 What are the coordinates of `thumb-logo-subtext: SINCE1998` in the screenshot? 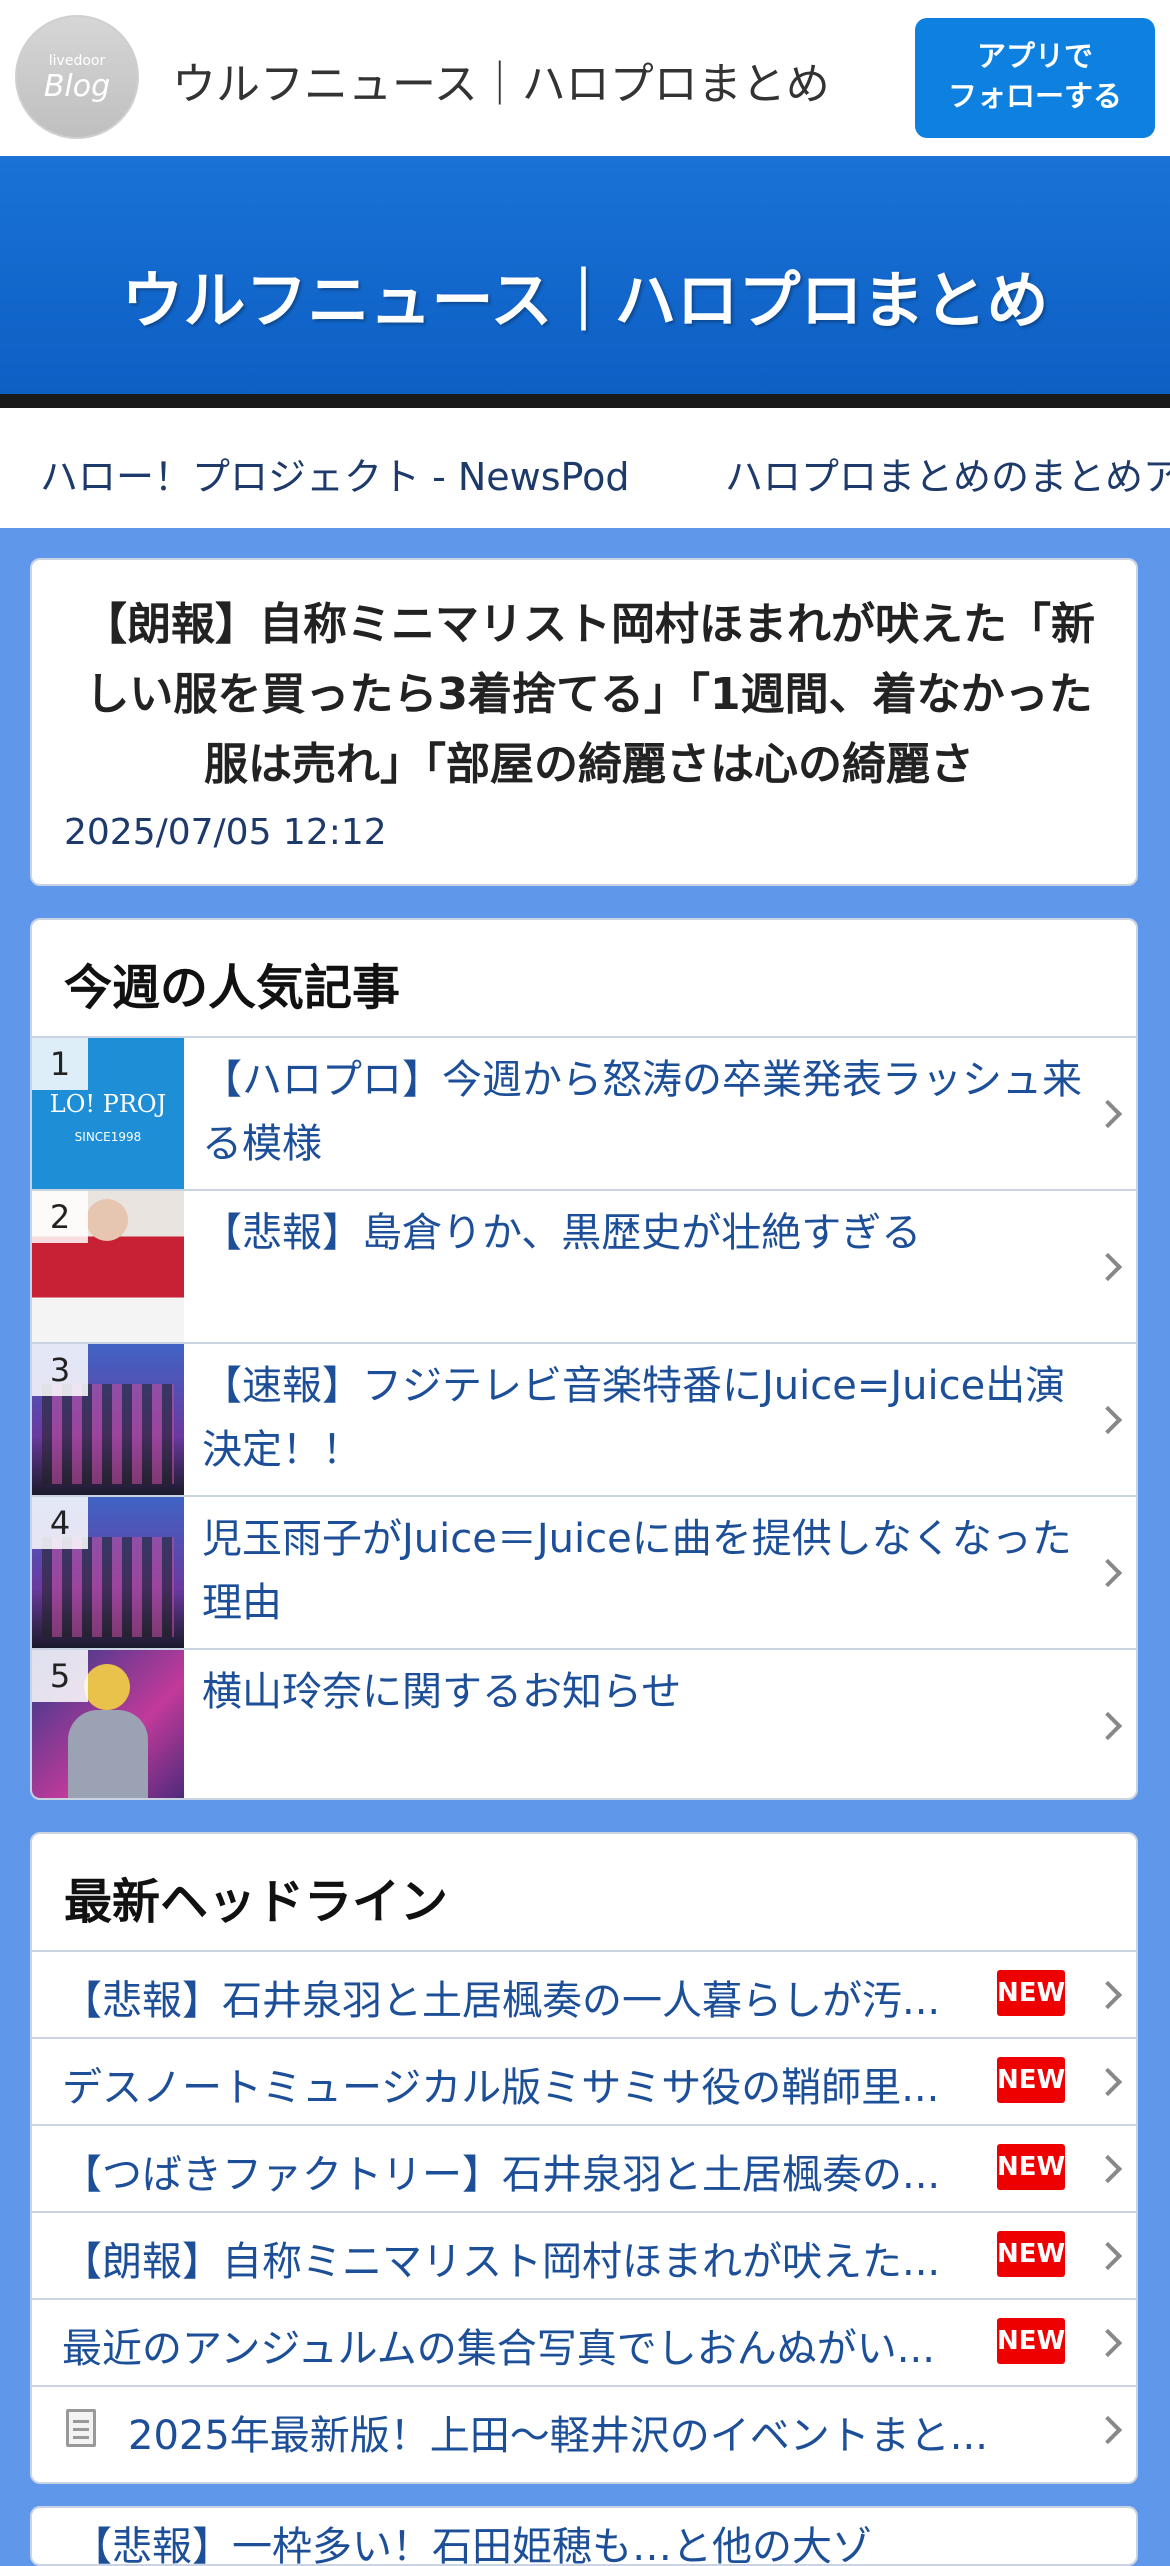 It's located at (108, 1137).